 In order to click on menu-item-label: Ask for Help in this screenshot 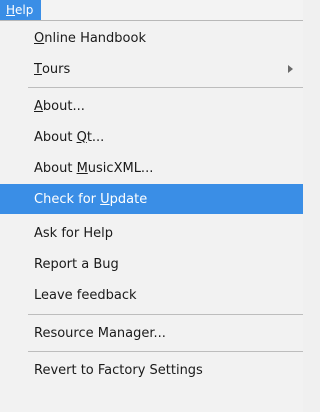, I will do `click(73, 233)`.